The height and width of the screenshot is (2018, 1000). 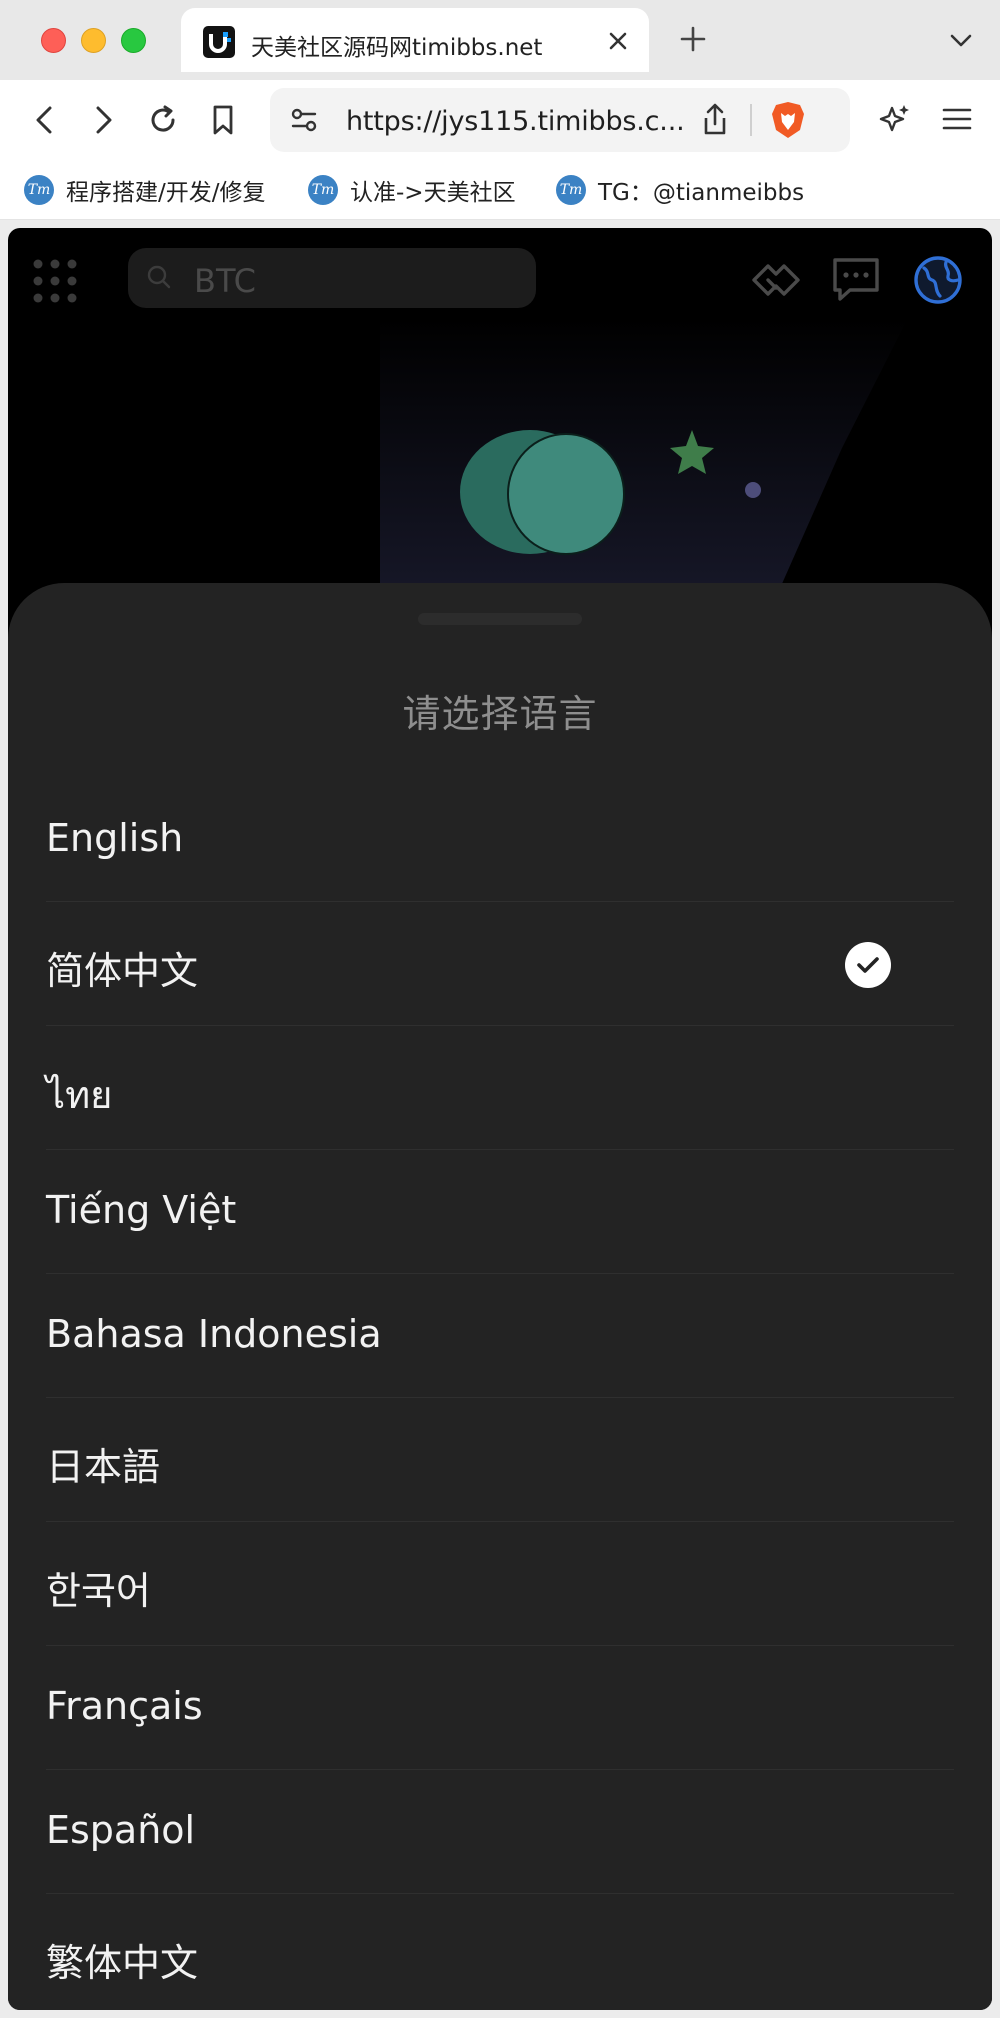 What do you see at coordinates (53, 40) in the screenshot?
I see `close-window-button` at bounding box center [53, 40].